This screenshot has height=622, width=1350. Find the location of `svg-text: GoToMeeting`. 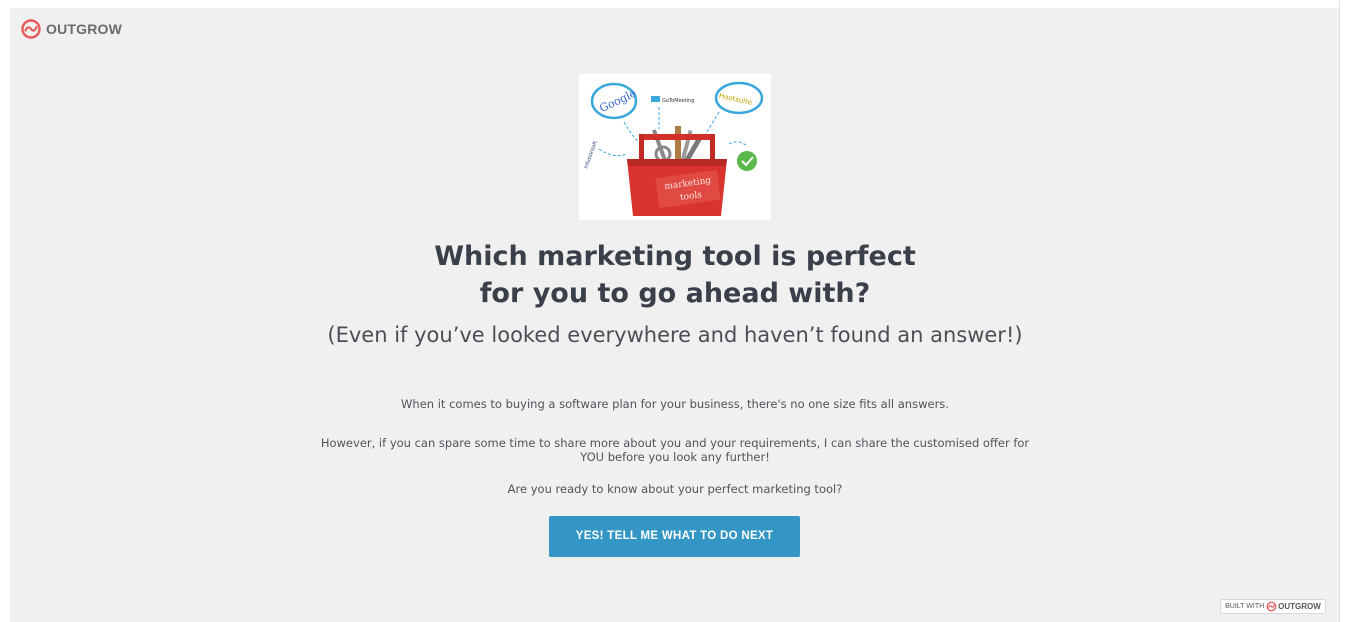

svg-text: GoToMeeting is located at coordinates (678, 101).